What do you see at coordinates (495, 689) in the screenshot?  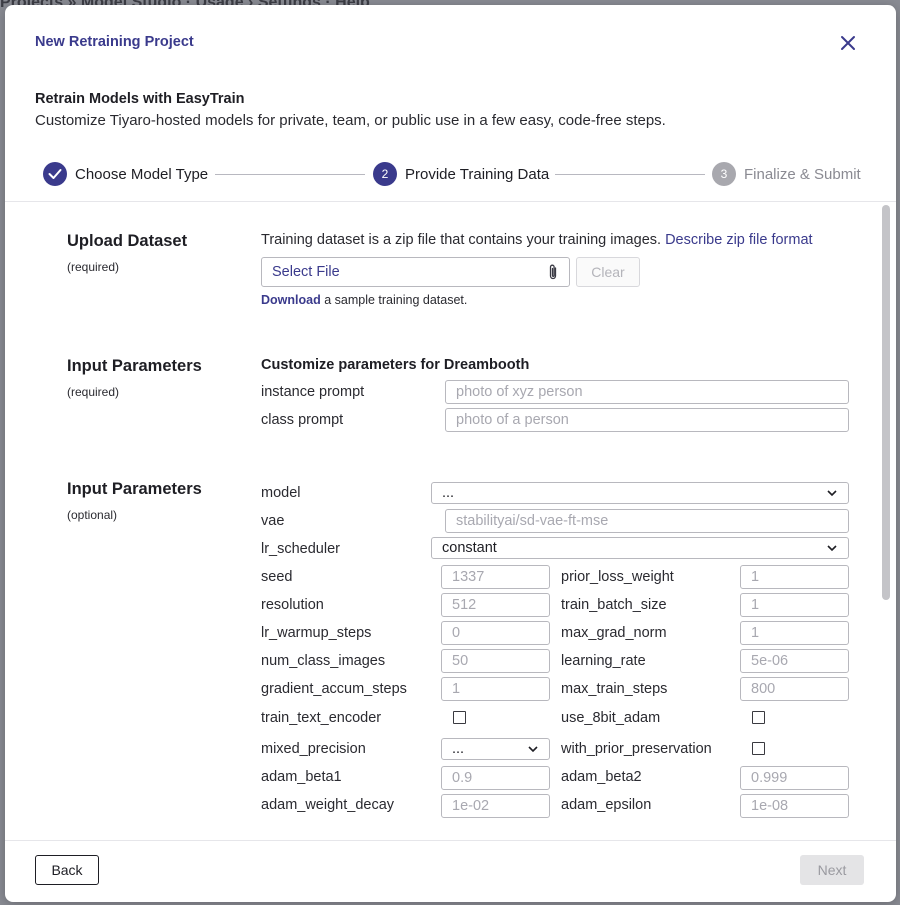 I see `gradient-accum-steps-input` at bounding box center [495, 689].